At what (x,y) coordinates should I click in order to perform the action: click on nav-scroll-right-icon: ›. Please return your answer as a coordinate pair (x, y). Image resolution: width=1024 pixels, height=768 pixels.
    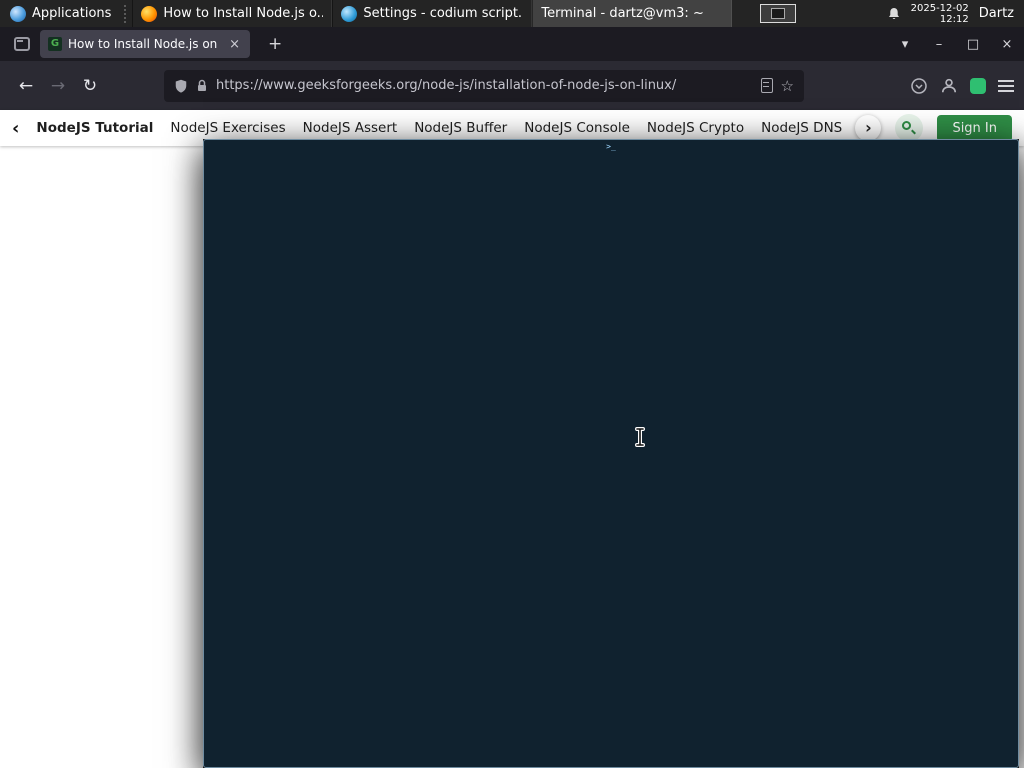
    Looking at the image, I should click on (868, 128).